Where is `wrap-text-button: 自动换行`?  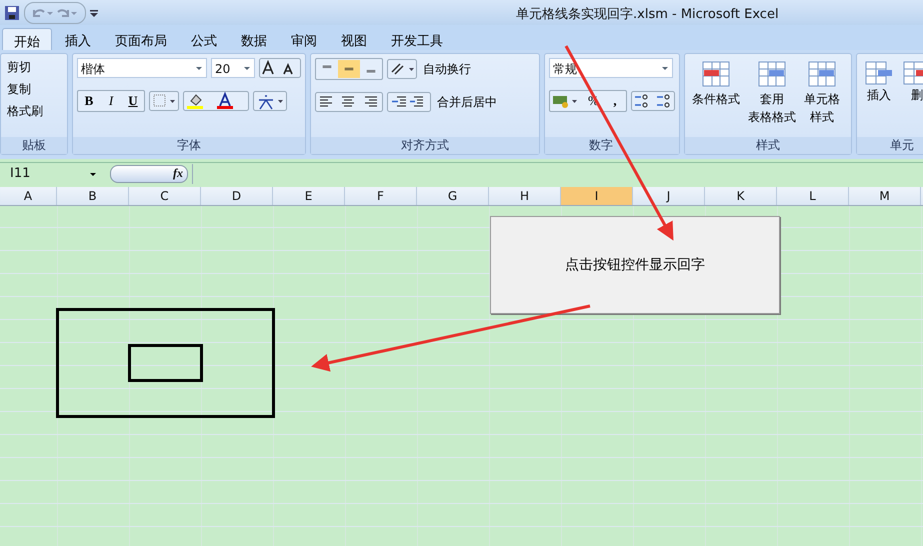
wrap-text-button: 自动换行 is located at coordinates (447, 69).